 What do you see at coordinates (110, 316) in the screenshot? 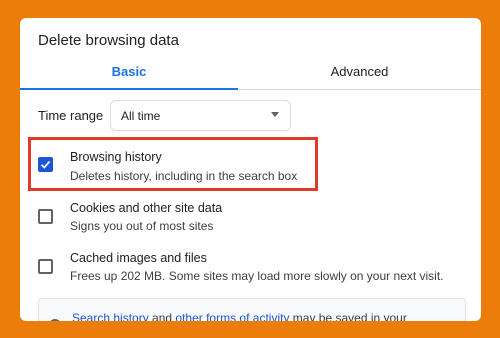
I see `search-history-link: Search history` at bounding box center [110, 316].